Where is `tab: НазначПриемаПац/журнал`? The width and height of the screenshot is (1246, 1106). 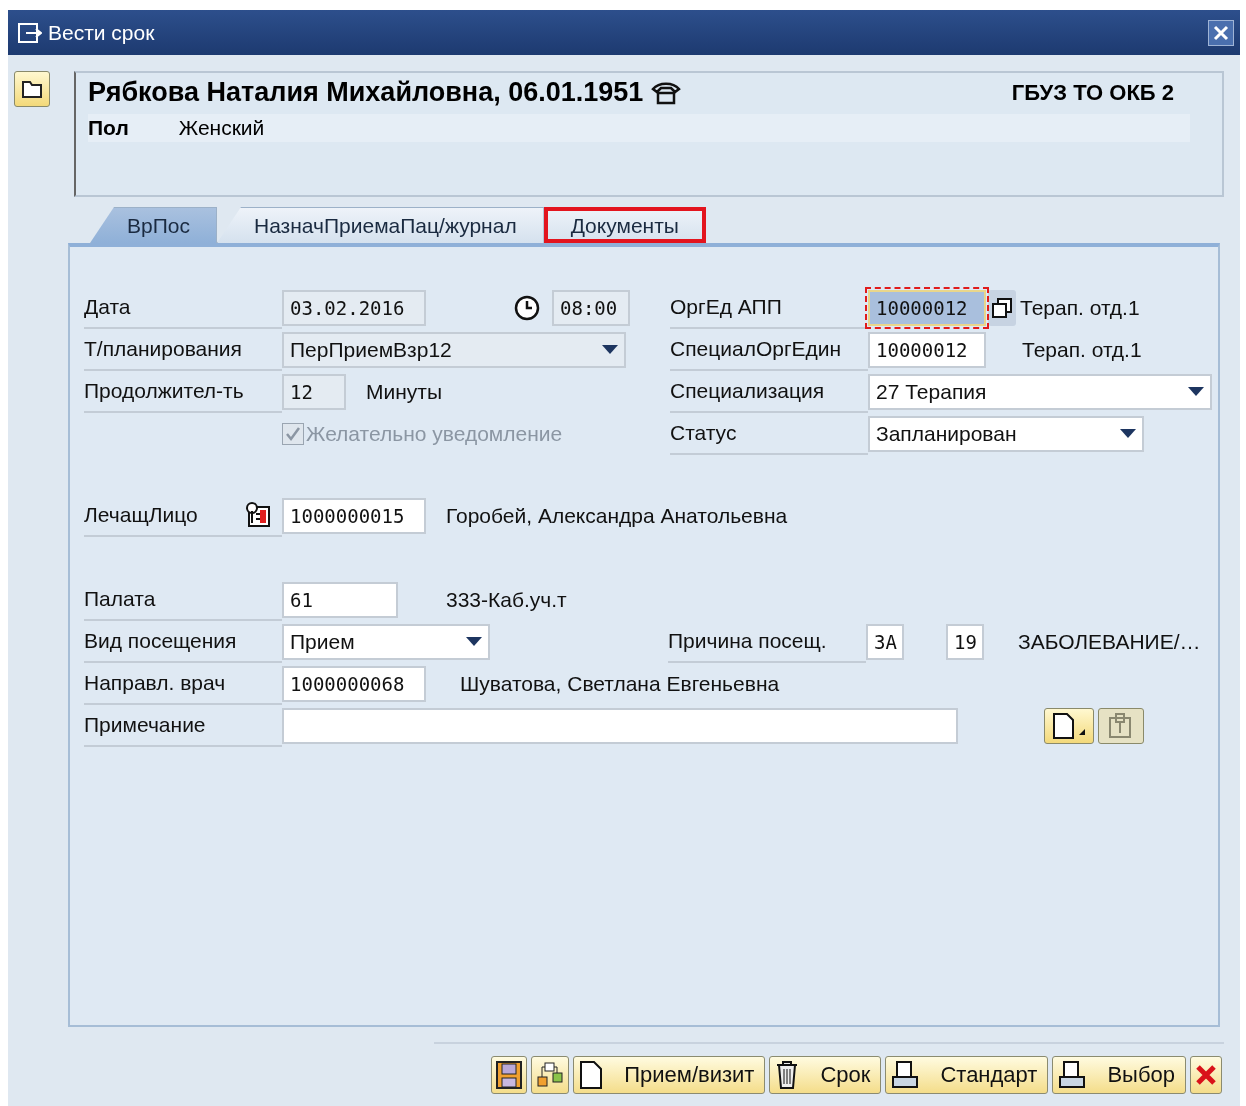 tab: НазначПриемаПац/журнал is located at coordinates (380, 225).